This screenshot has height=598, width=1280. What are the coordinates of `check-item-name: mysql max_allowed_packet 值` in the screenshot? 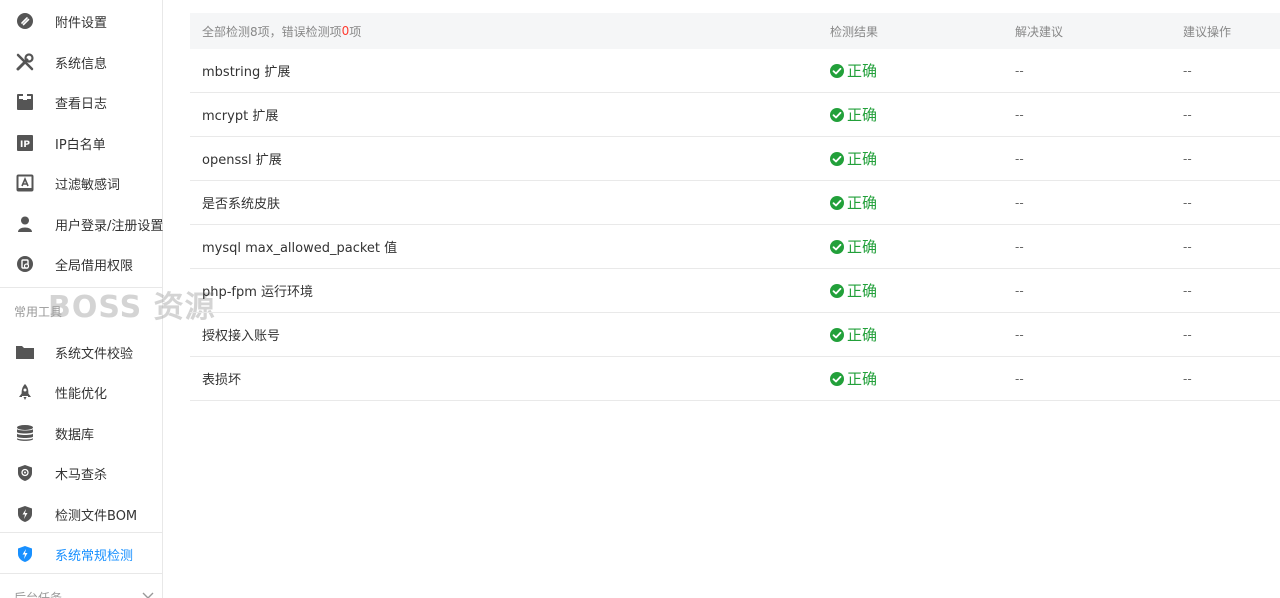 It's located at (300, 248).